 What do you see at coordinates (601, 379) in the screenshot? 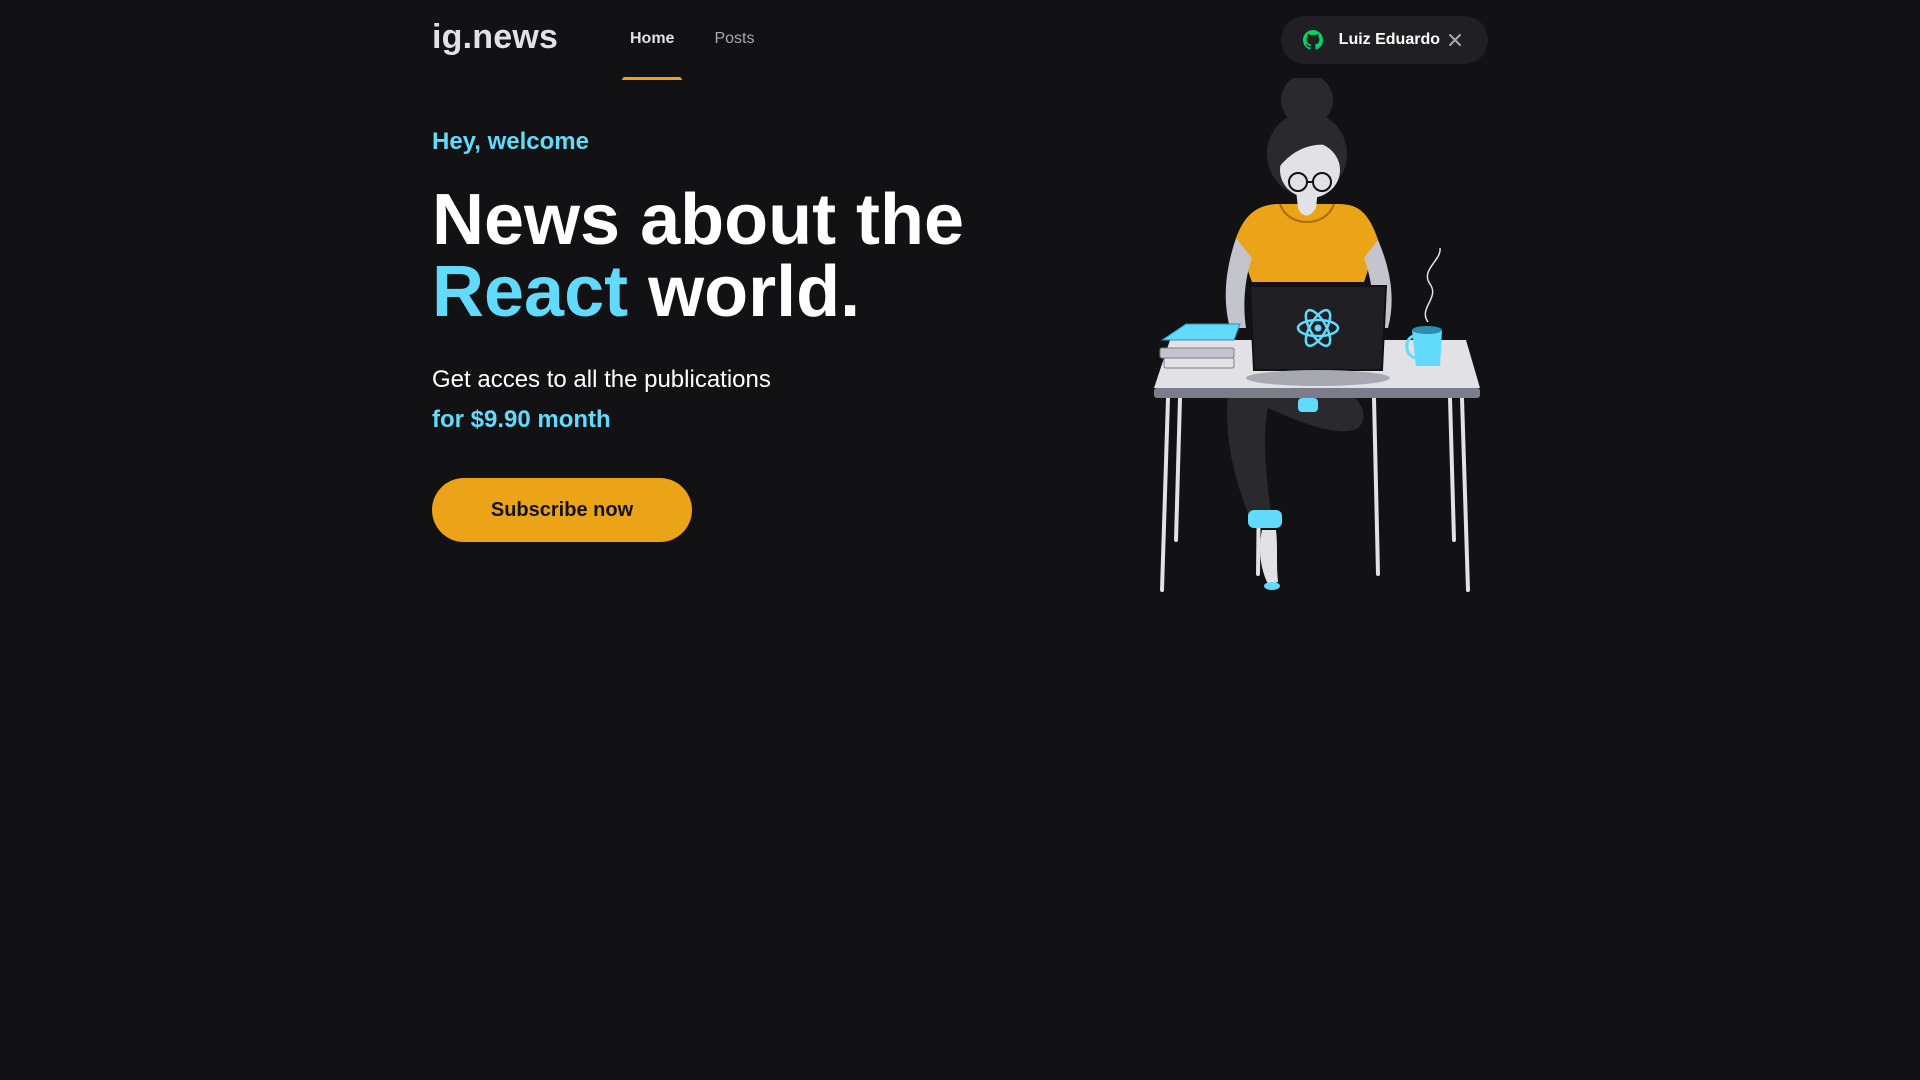
I see `subtitle-text: Get acces to all the publications` at bounding box center [601, 379].